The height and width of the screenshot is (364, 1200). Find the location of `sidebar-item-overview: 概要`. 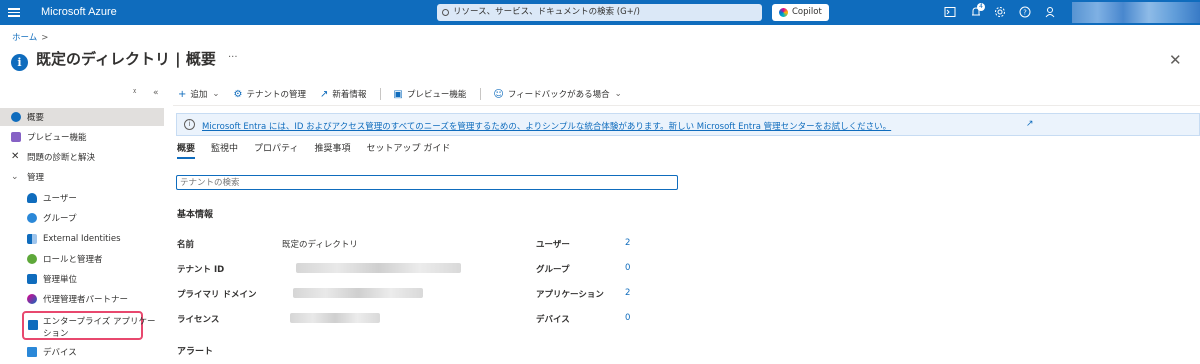

sidebar-item-overview: 概要 is located at coordinates (82, 117).